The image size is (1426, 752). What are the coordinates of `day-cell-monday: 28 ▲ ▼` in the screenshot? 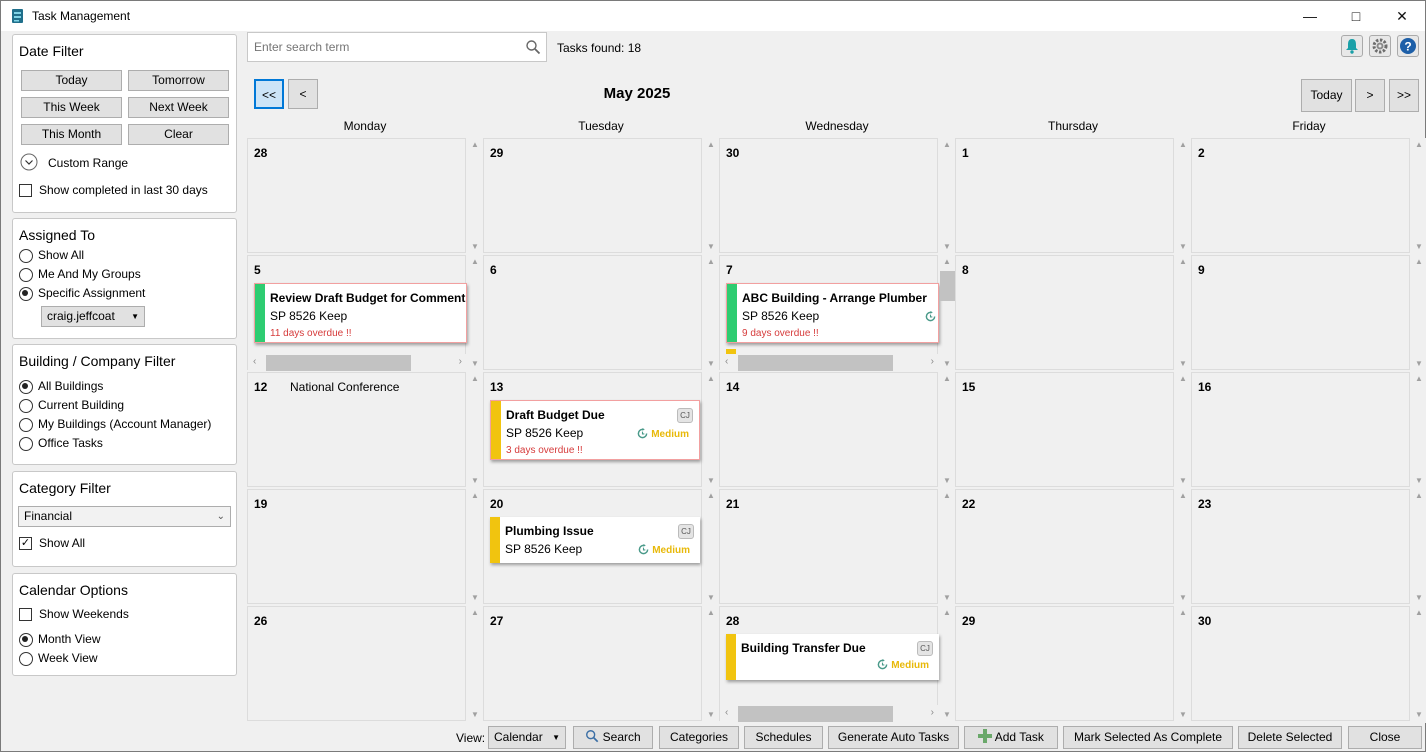 It's located at (365, 196).